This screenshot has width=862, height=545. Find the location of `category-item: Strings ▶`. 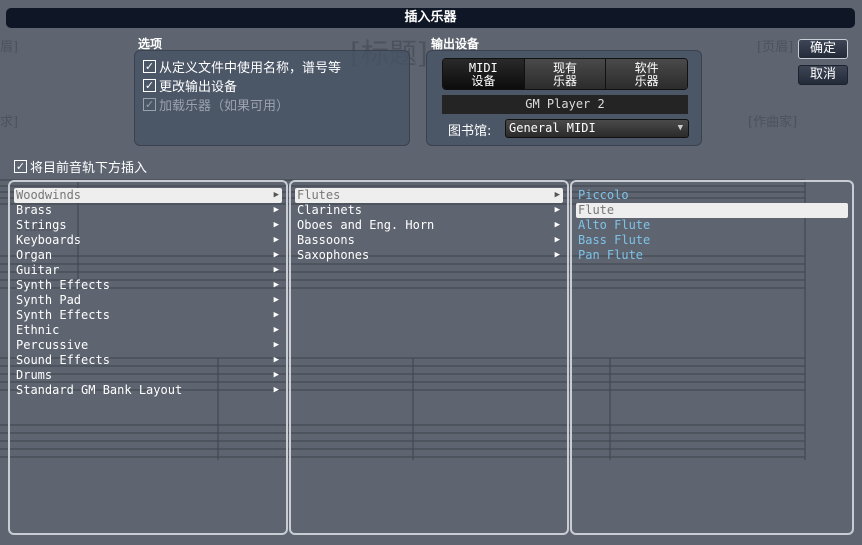

category-item: Strings ▶ is located at coordinates (148, 225).